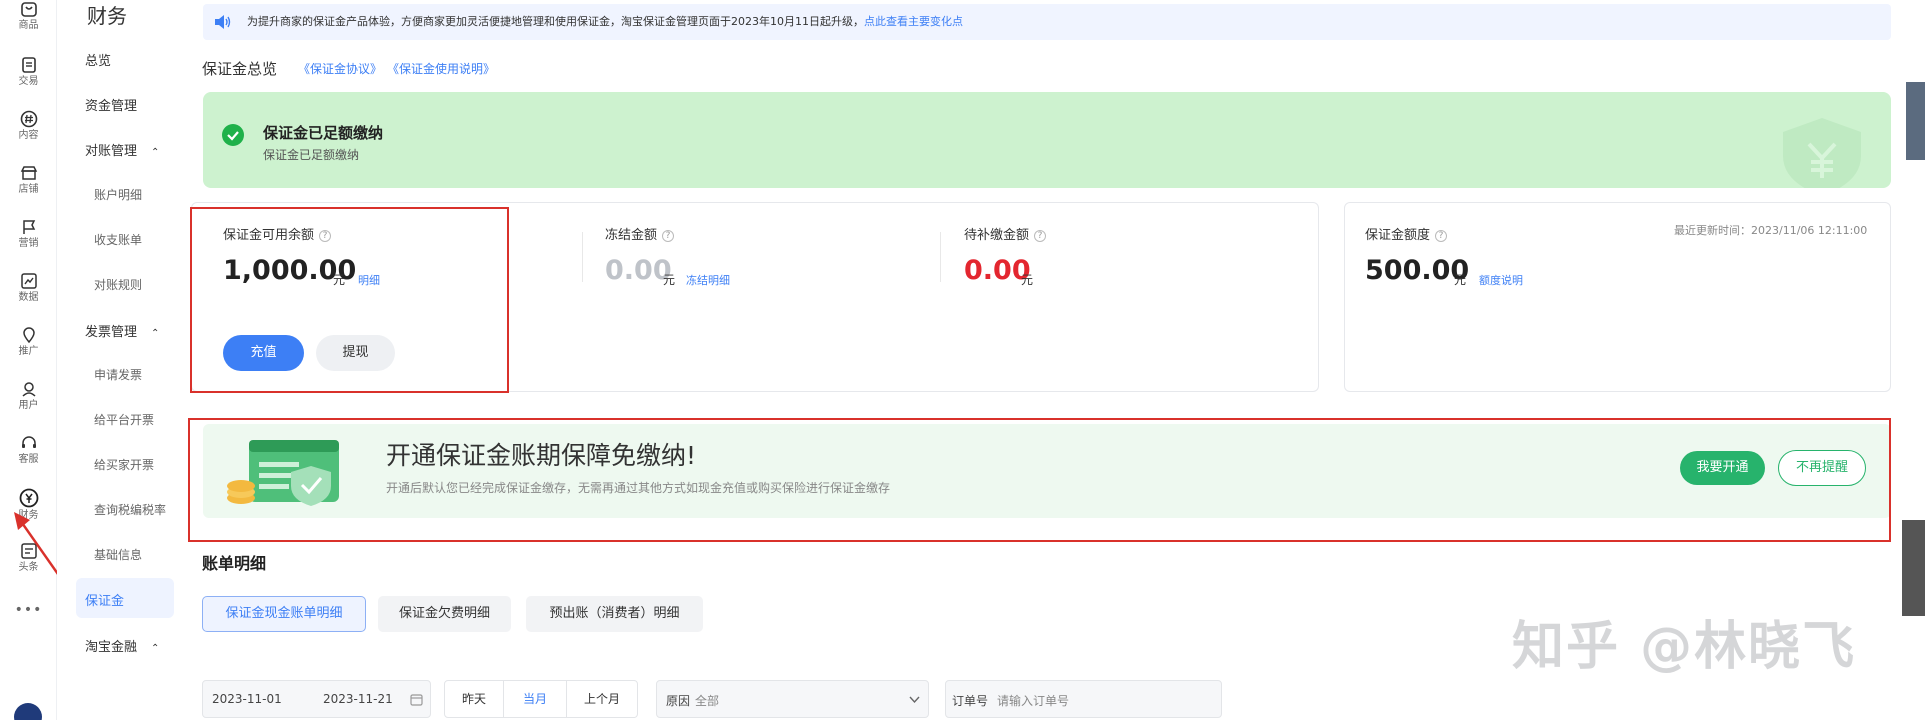 This screenshot has height=720, width=1925. I want to click on frozen-amount-label: 冻结金额?, so click(640, 233).